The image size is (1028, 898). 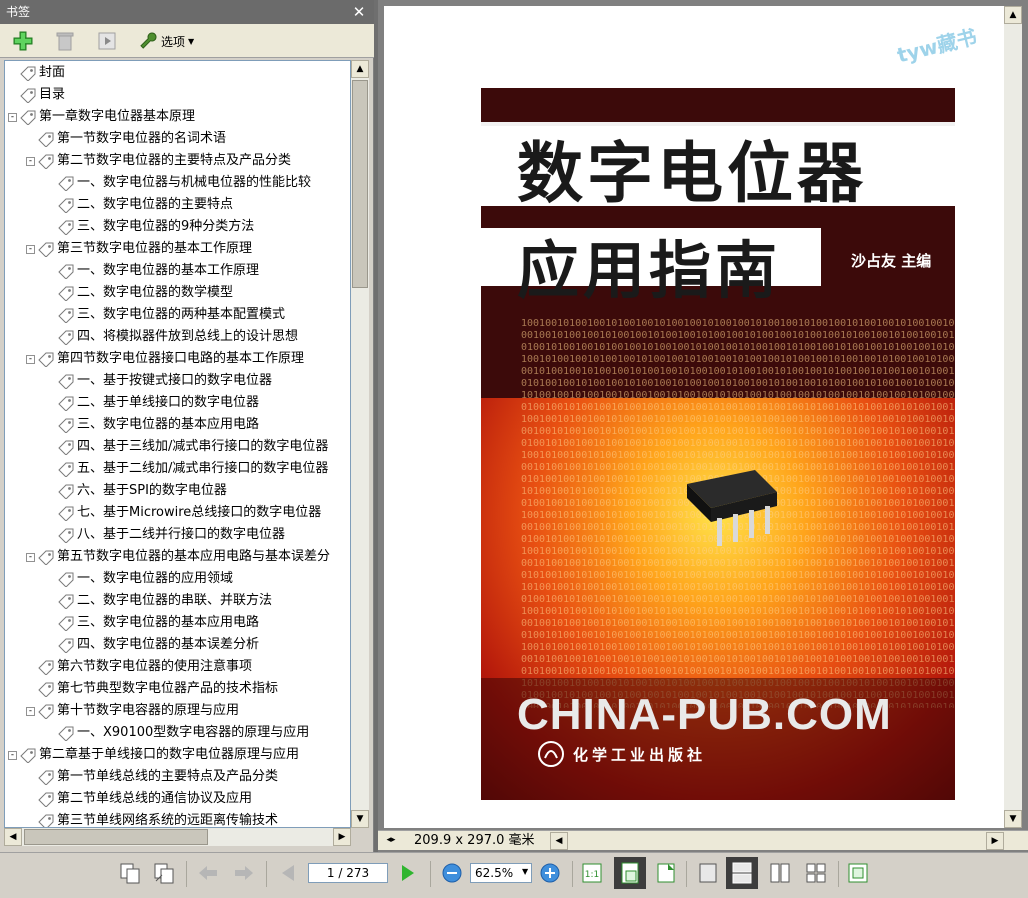 What do you see at coordinates (130, 873) in the screenshot?
I see `pages-tab-icon` at bounding box center [130, 873].